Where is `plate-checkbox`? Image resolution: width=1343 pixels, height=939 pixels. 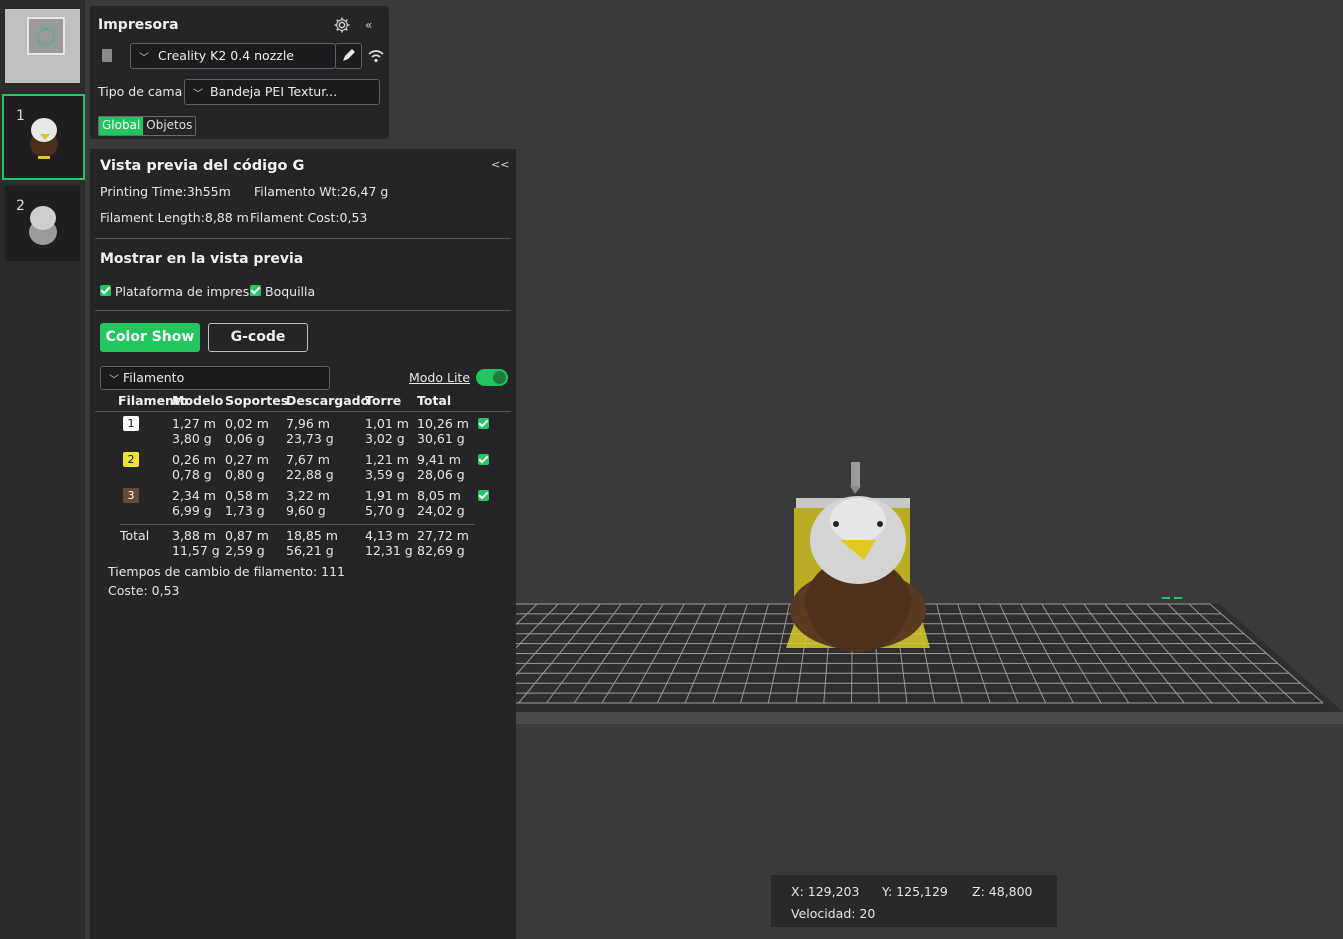 plate-checkbox is located at coordinates (105, 290).